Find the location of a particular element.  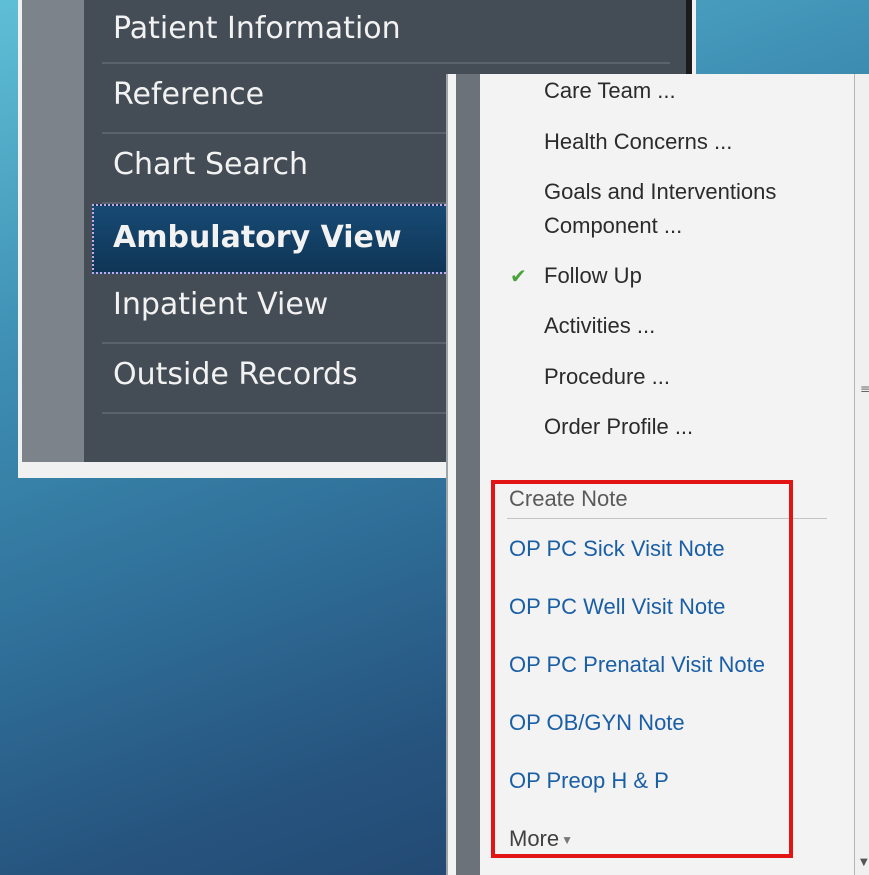

menu-item-goals-interventions: Goals and Interventions is located at coordinates (660, 192).